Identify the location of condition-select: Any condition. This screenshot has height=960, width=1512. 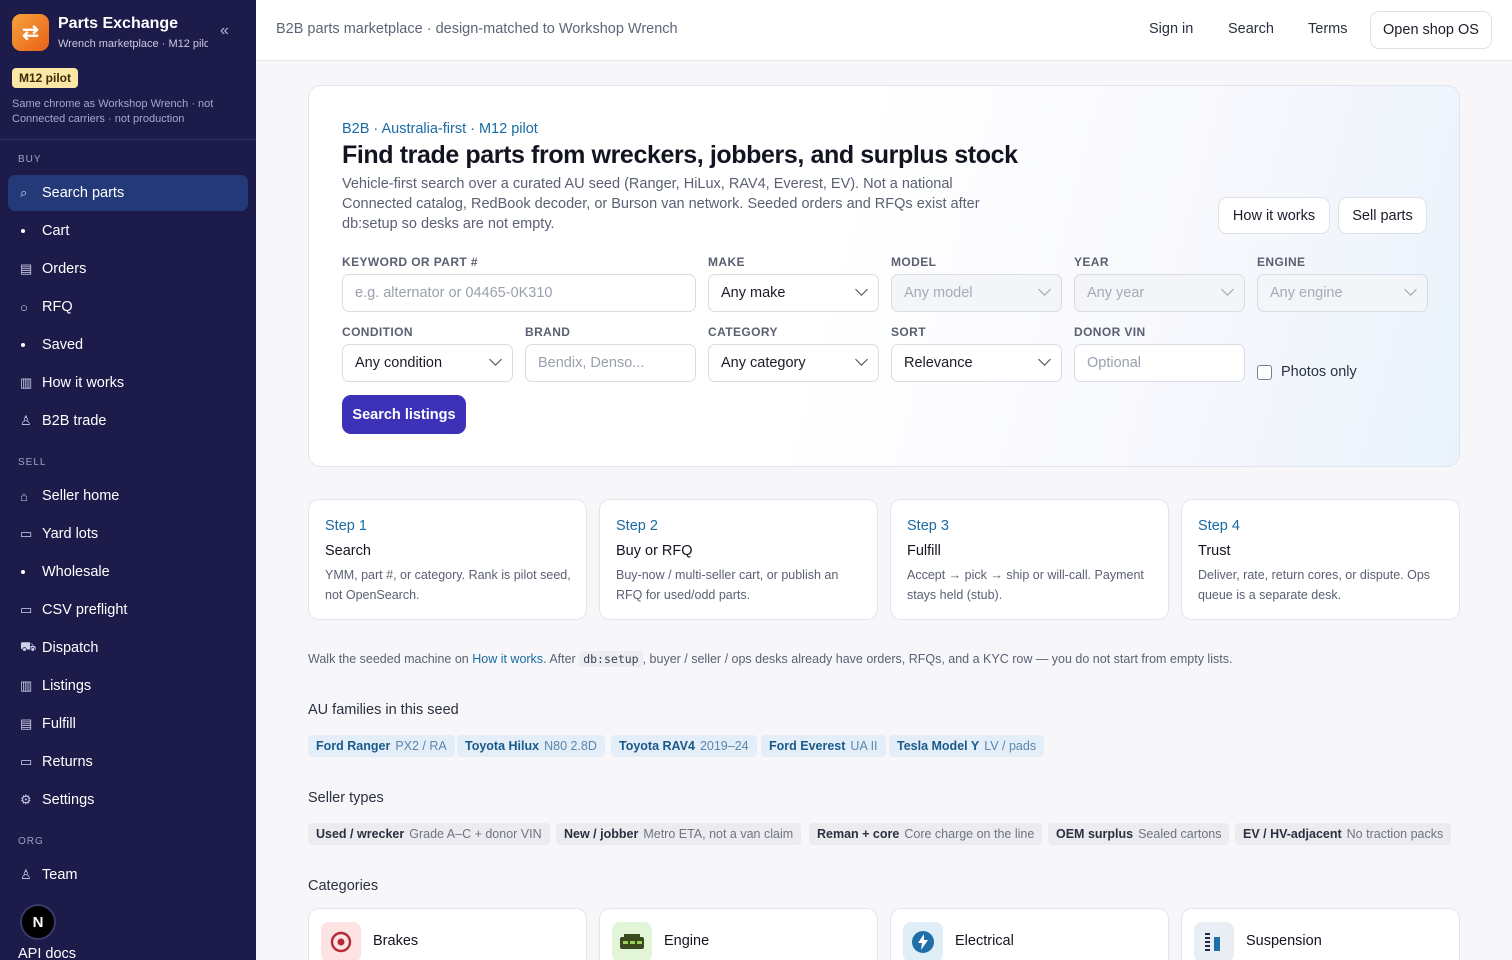
(427, 363).